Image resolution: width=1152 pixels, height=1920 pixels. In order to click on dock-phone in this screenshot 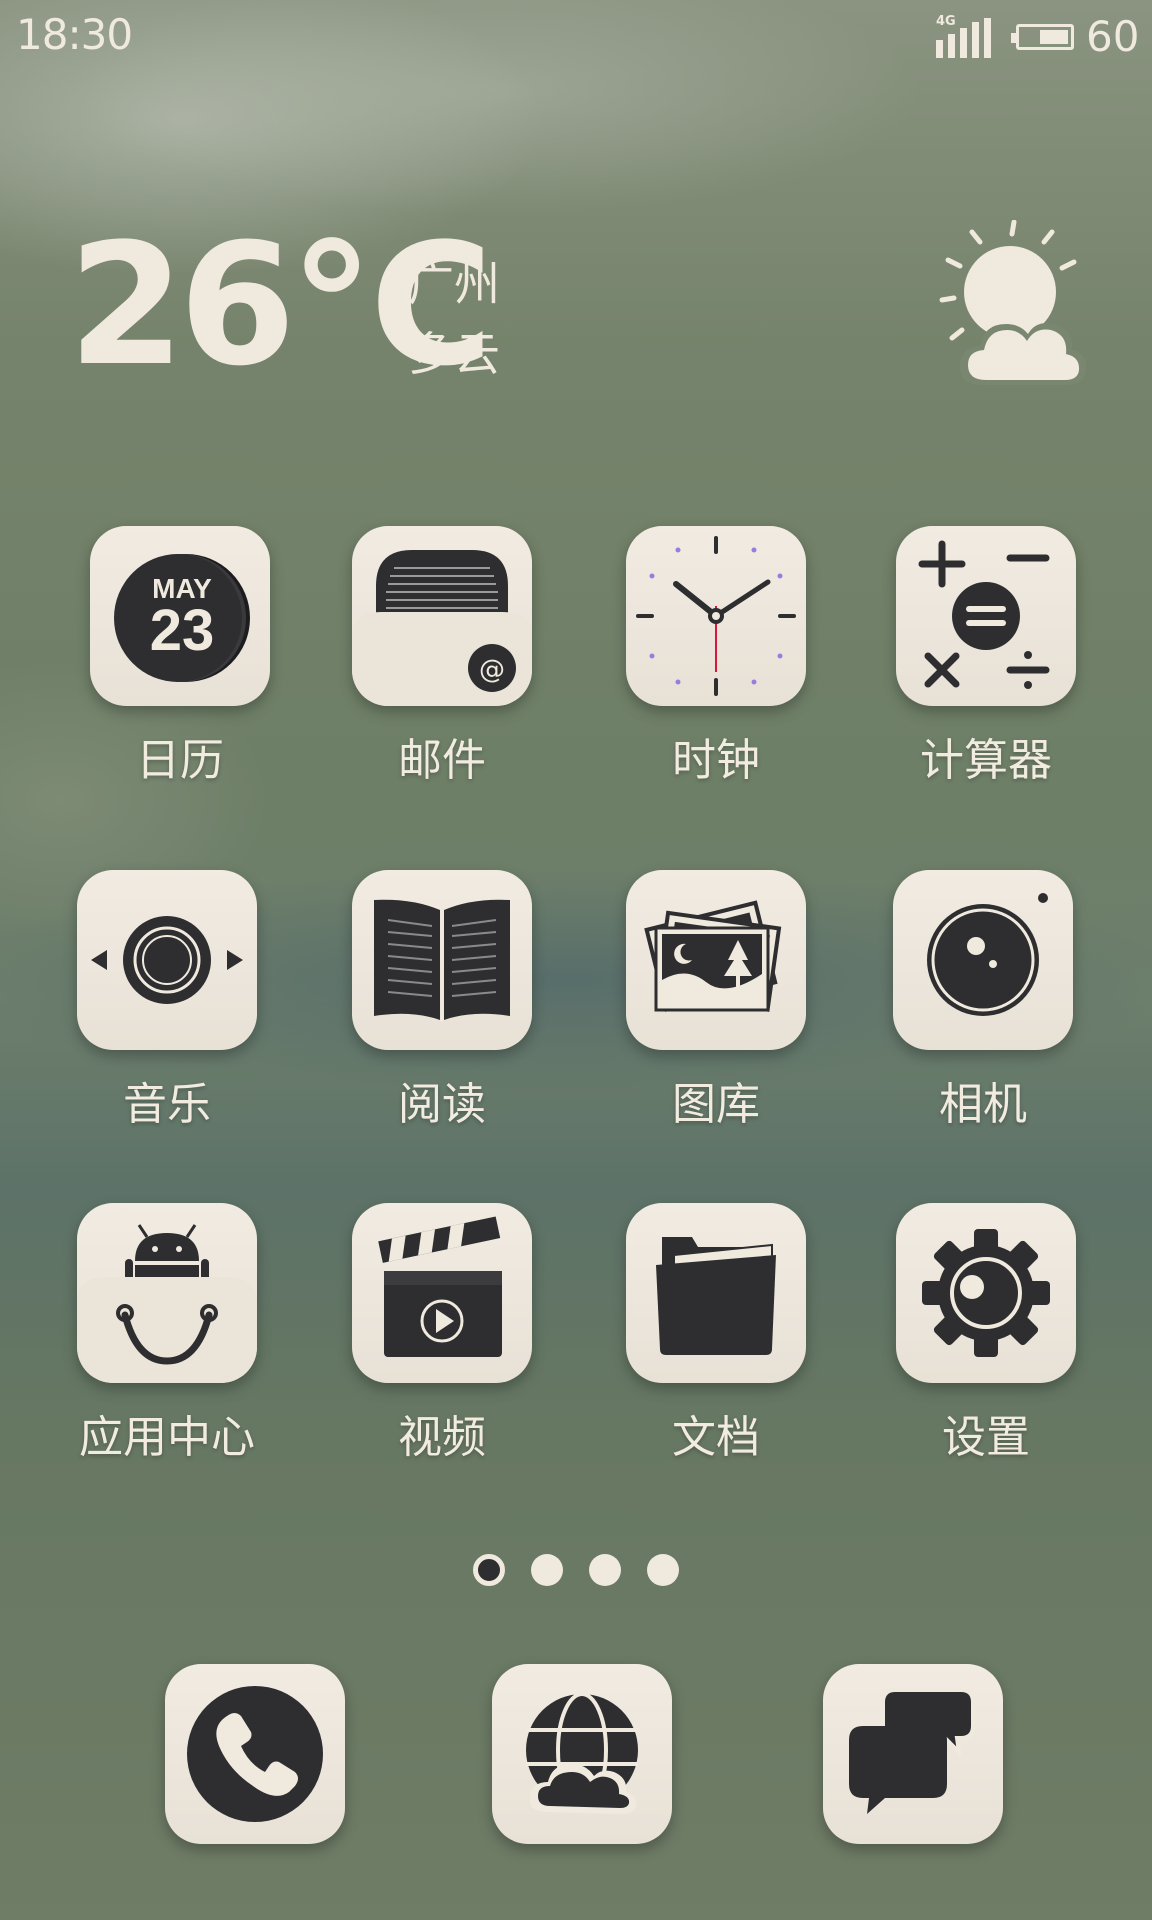, I will do `click(255, 1754)`.